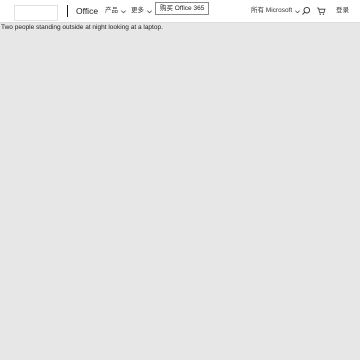  I want to click on header-divider, so click(67, 11).